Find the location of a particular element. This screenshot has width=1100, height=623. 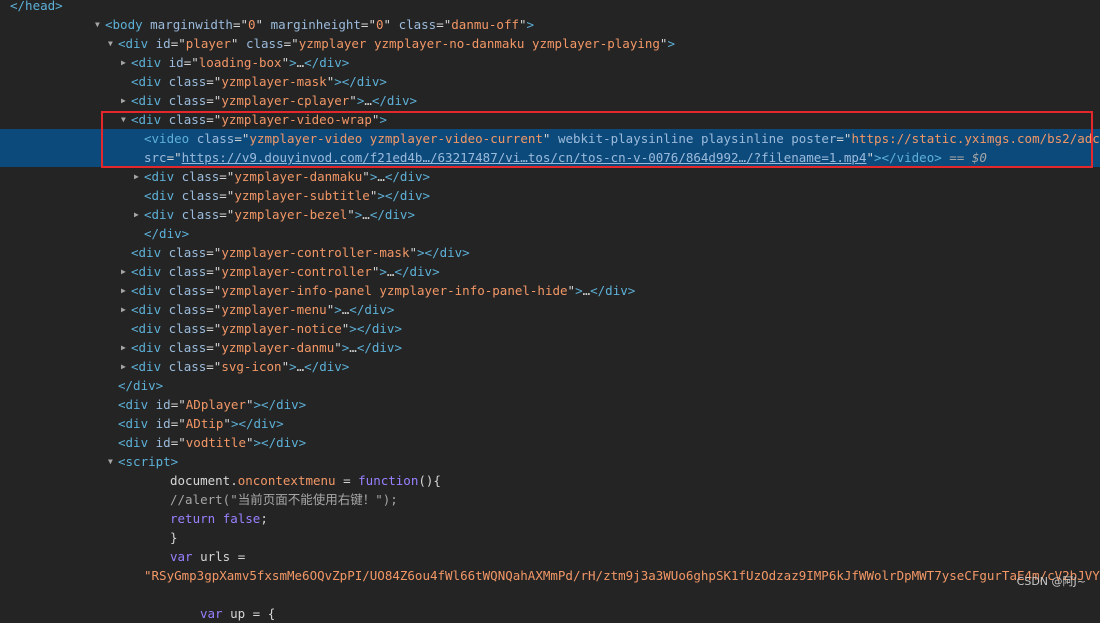

dom-node-line: return false; is located at coordinates (550, 518).